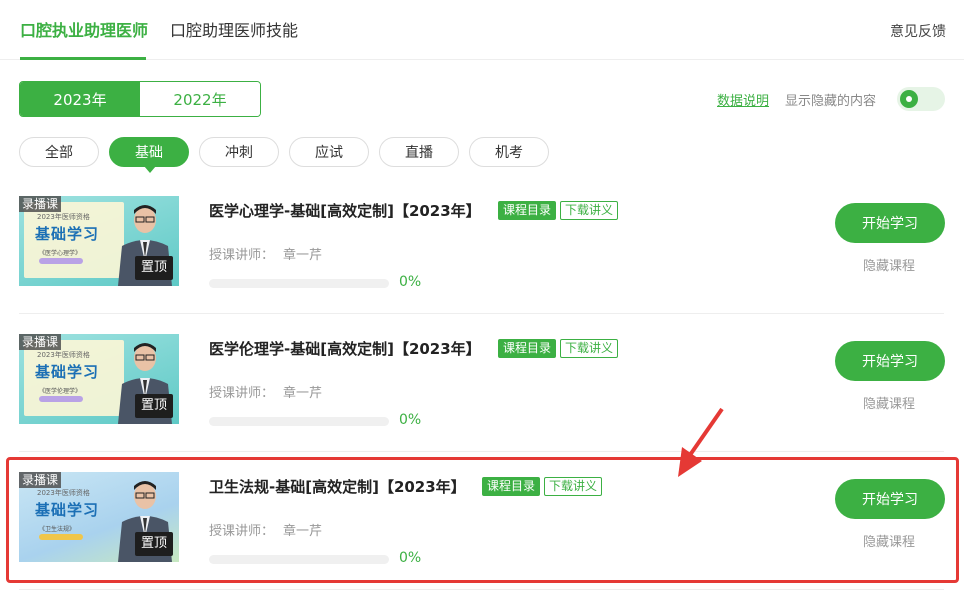 The width and height of the screenshot is (964, 595). Describe the element at coordinates (701, 442) in the screenshot. I see `annotation-arrow-icon` at that location.